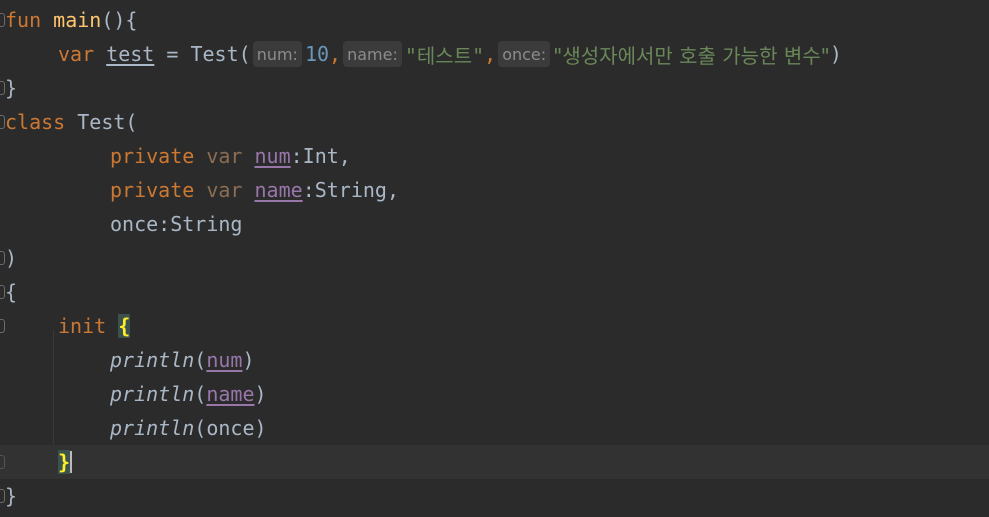 The image size is (989, 517). What do you see at coordinates (494, 156) in the screenshot?
I see `code-line-5: private var num:Int,` at bounding box center [494, 156].